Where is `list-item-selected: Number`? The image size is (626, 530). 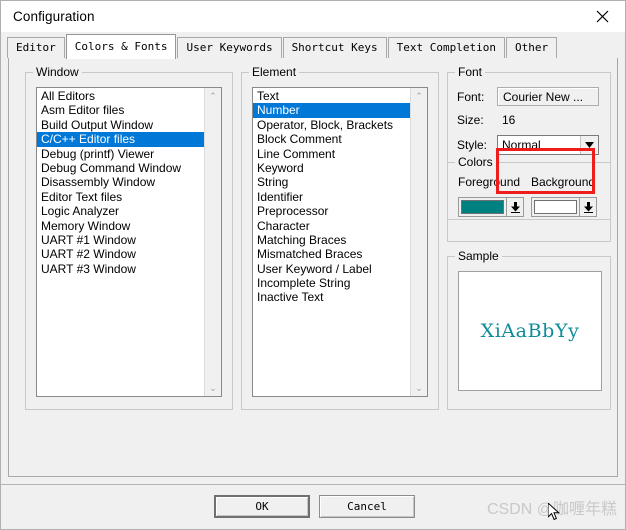 list-item-selected: Number is located at coordinates (331, 110).